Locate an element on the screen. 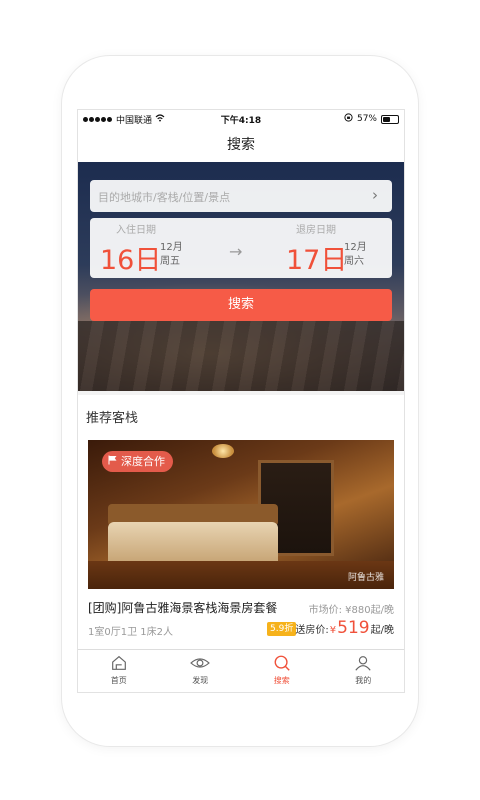 This screenshot has width=480, height=800. checkout-month-weekday: 12月 周六 is located at coordinates (355, 255).